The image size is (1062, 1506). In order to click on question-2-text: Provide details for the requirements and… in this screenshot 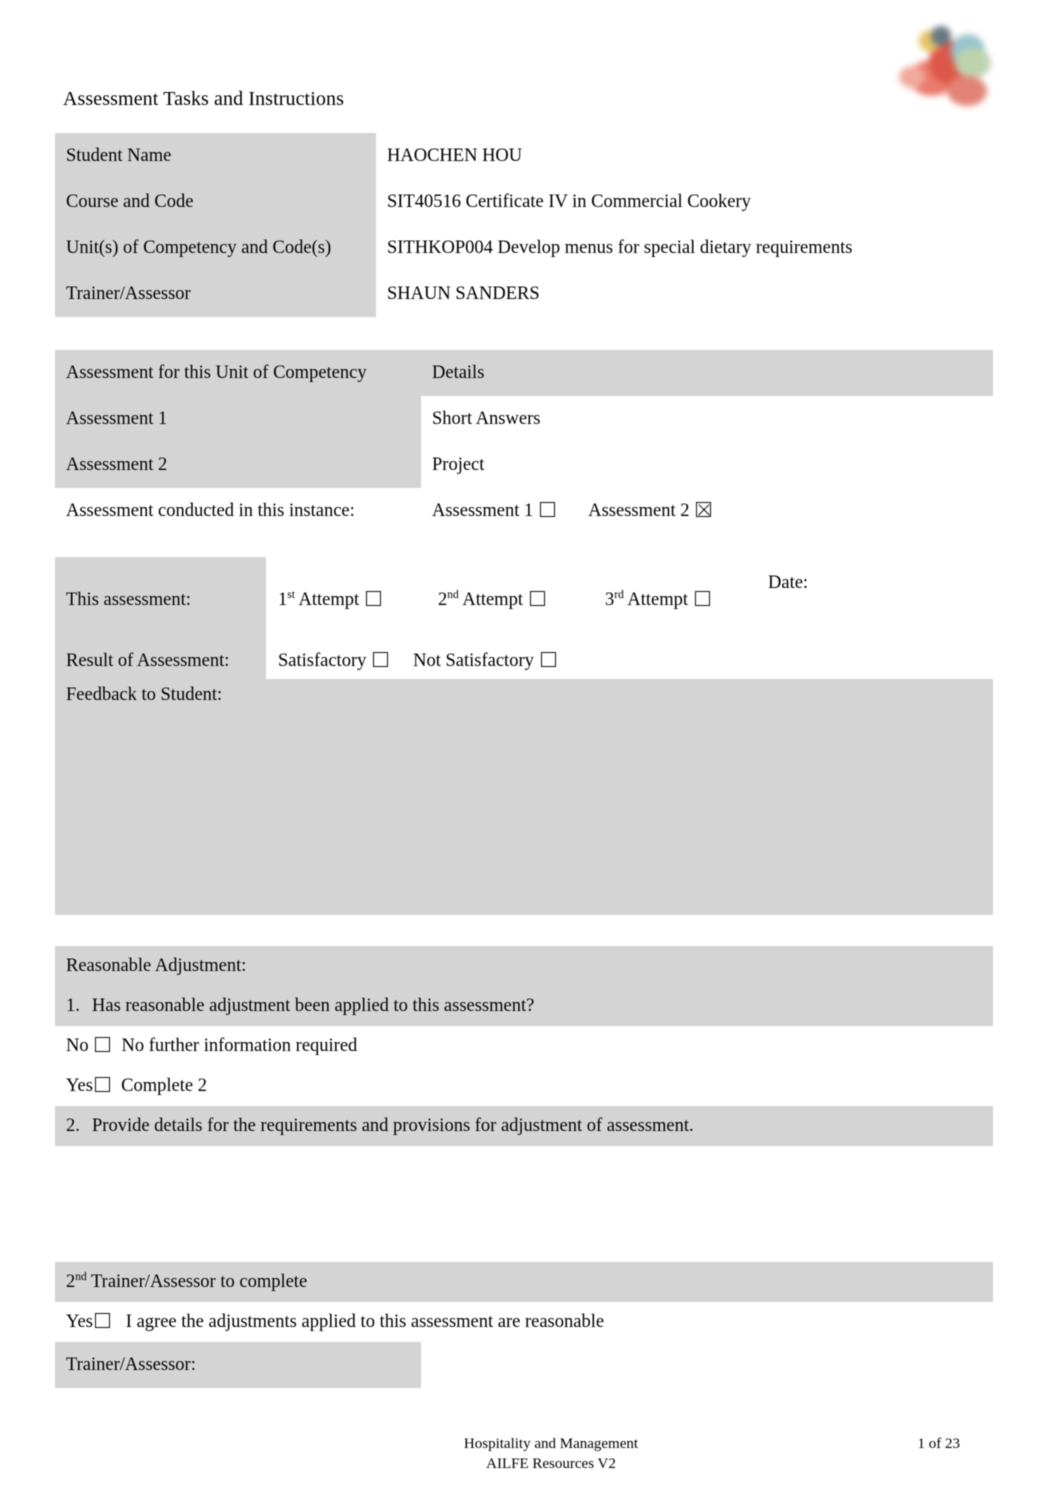, I will do `click(393, 1126)`.